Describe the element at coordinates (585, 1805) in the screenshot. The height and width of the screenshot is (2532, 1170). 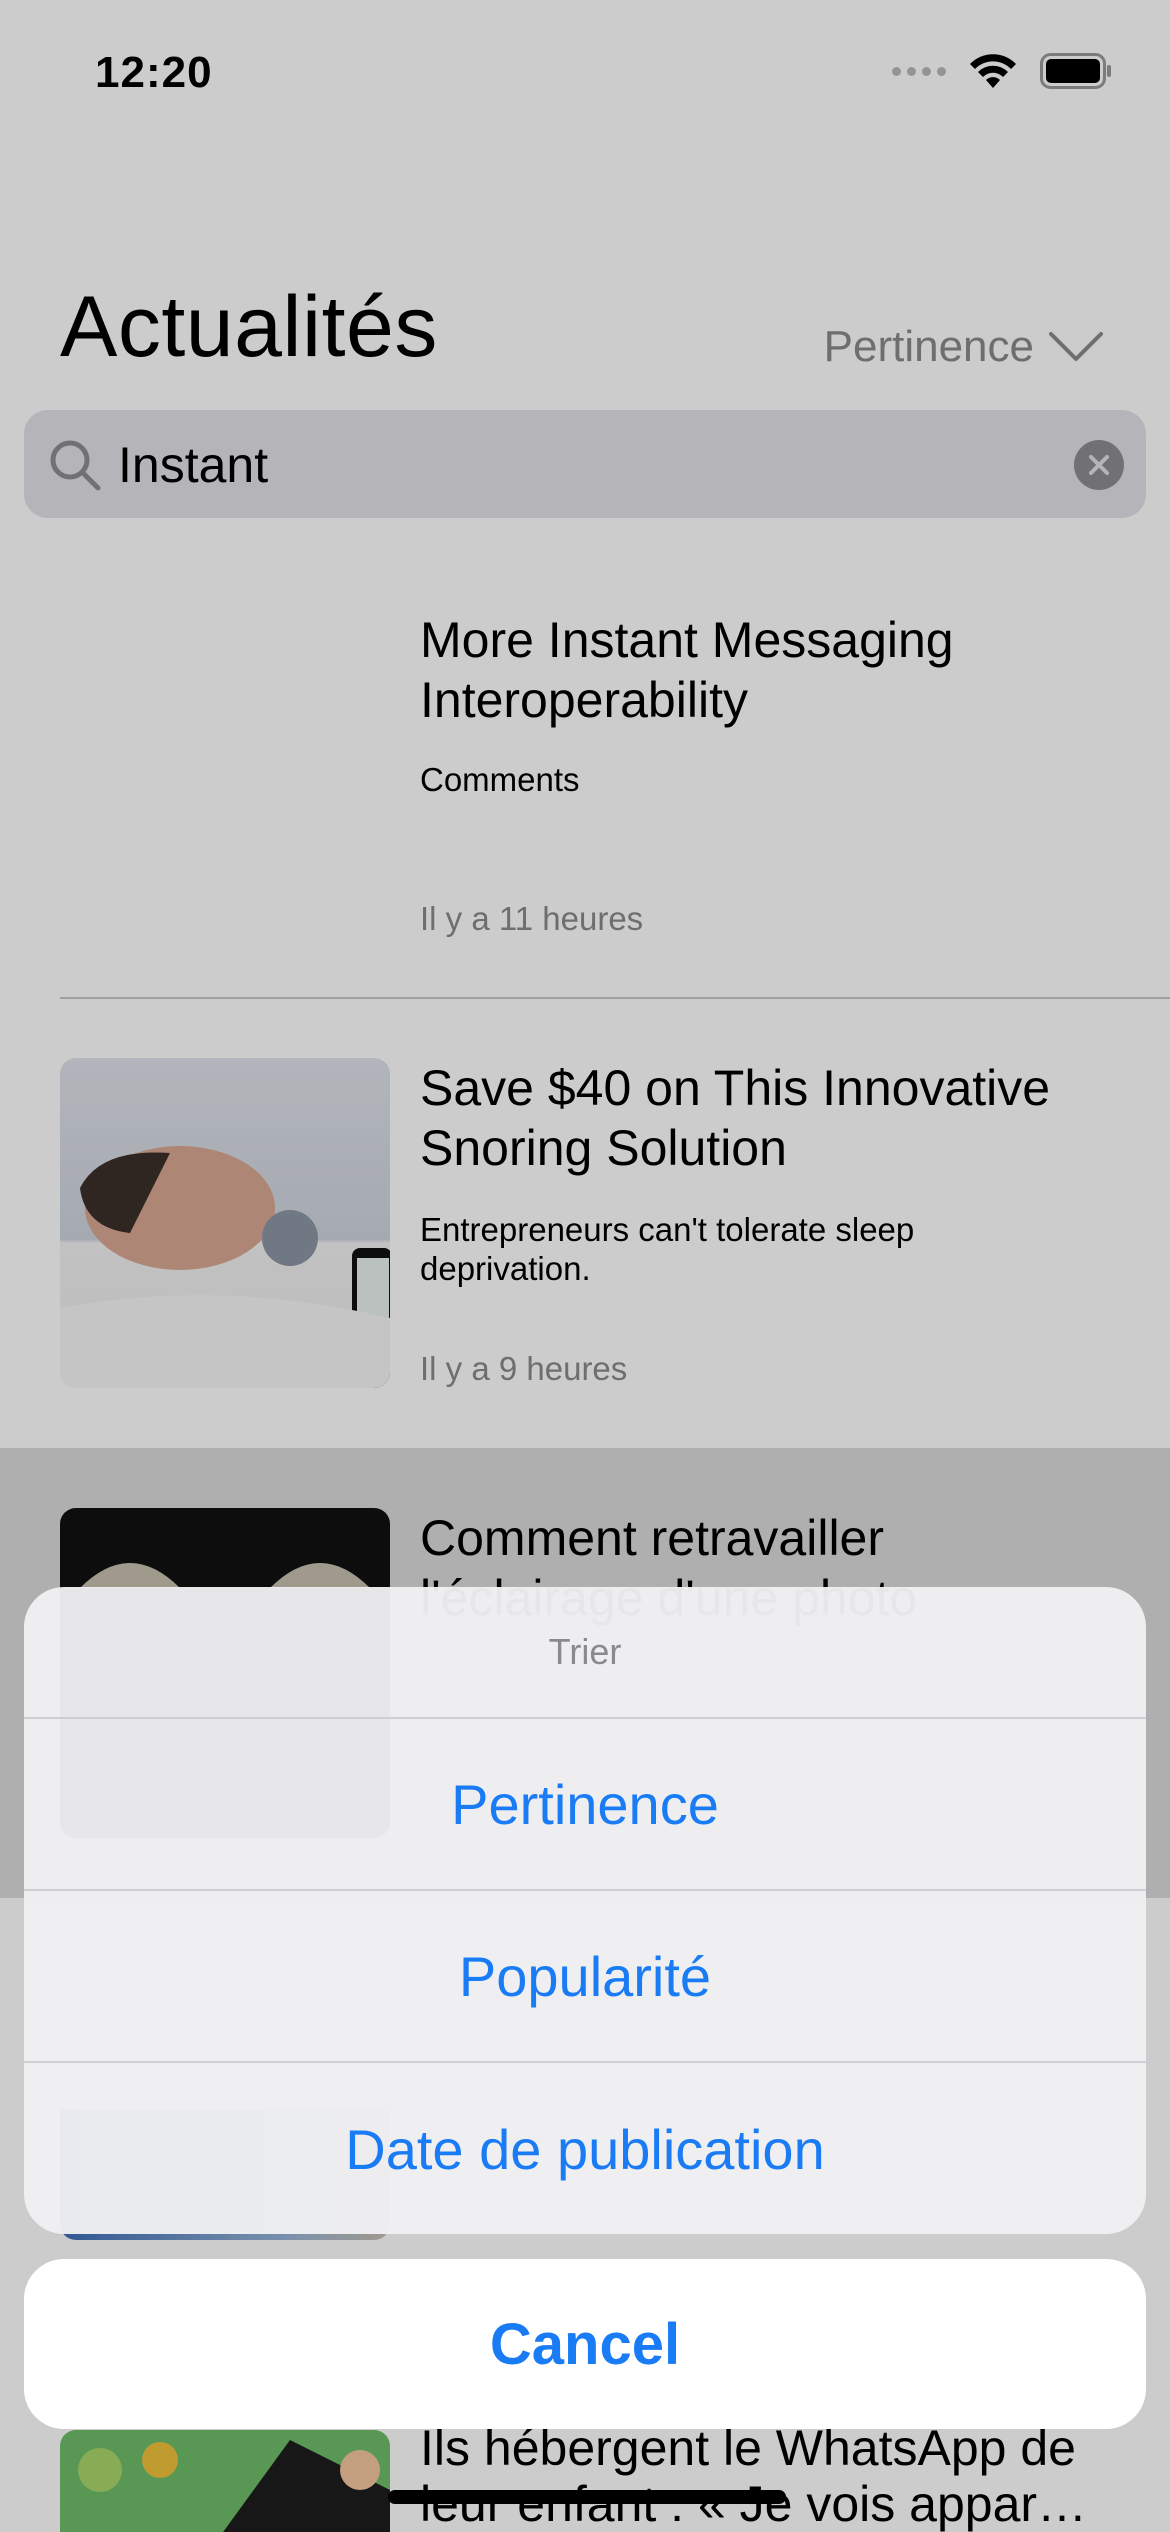
I see `sort-option-pertinence: Pertinence` at that location.